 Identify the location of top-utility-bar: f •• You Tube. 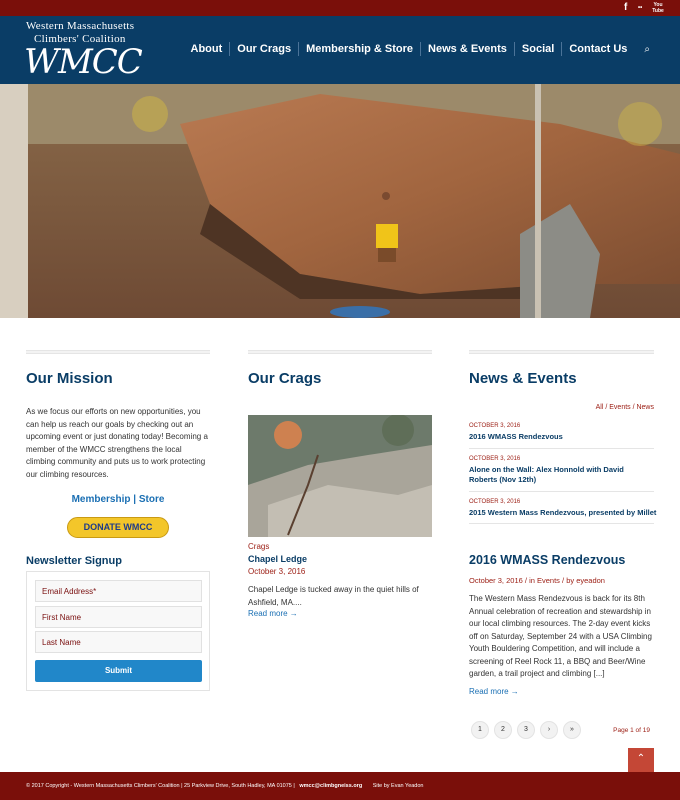
(340, 8).